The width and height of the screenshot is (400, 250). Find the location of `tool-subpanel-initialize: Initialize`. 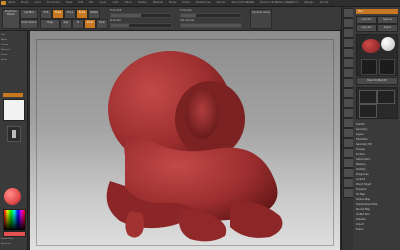

tool-subpanel-initialize: Initialize is located at coordinates (361, 219).